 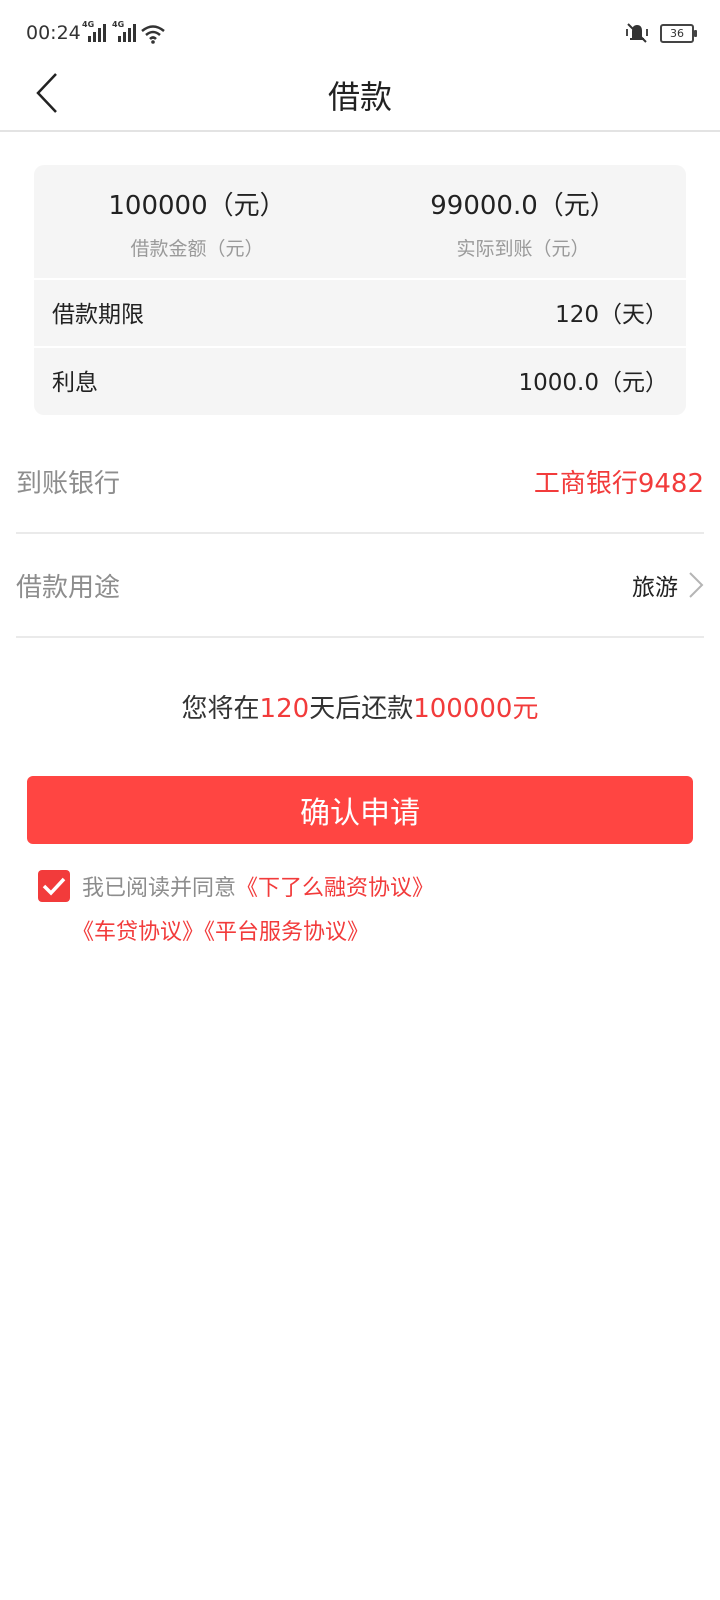 What do you see at coordinates (360, 586) in the screenshot?
I see `loan-purpose-row: 借款用途 旅游` at bounding box center [360, 586].